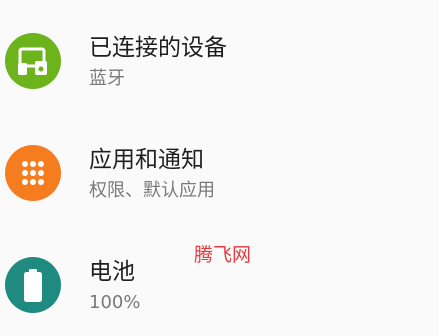 This screenshot has width=439, height=336. Describe the element at coordinates (152, 190) in the screenshot. I see `settings-item-subtitle: 权限、默认应用` at that location.